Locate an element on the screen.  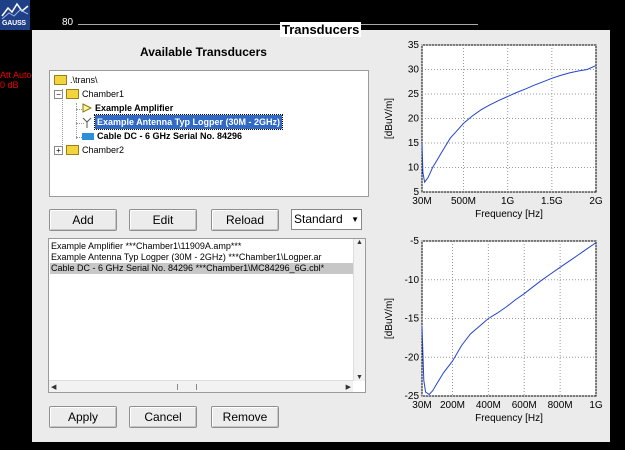
apply-button: Apply is located at coordinates (83, 417).